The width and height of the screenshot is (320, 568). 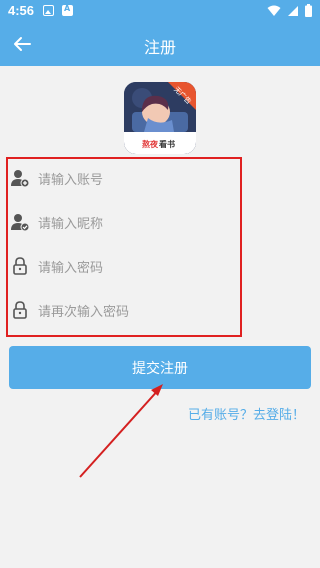 I want to click on app-bar: 注册, so click(x=160, y=44).